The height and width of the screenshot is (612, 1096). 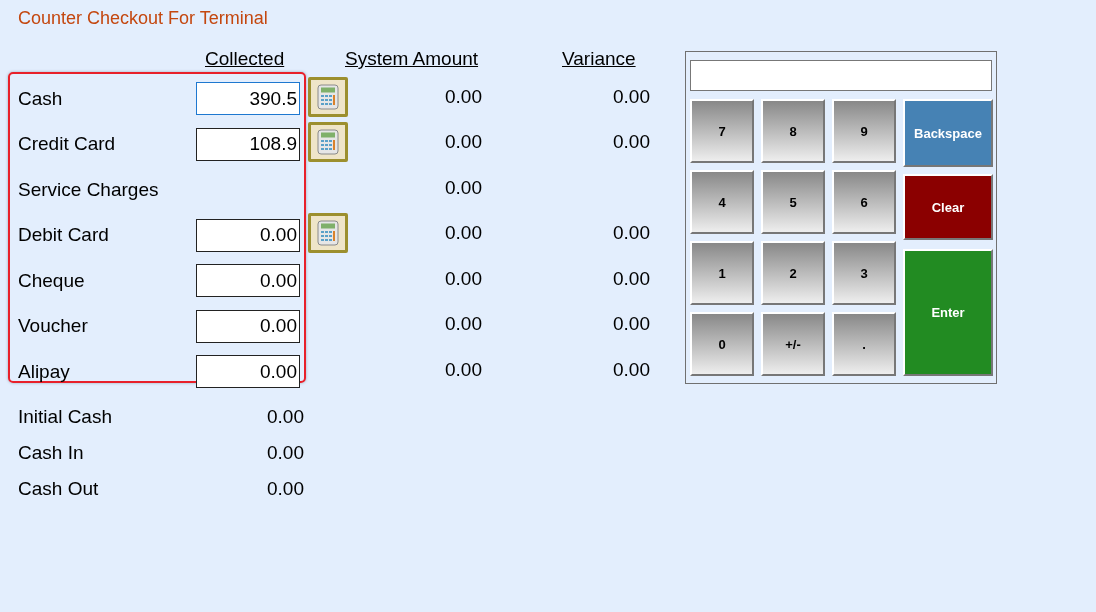 I want to click on action-key: Enter, so click(x=948, y=312).